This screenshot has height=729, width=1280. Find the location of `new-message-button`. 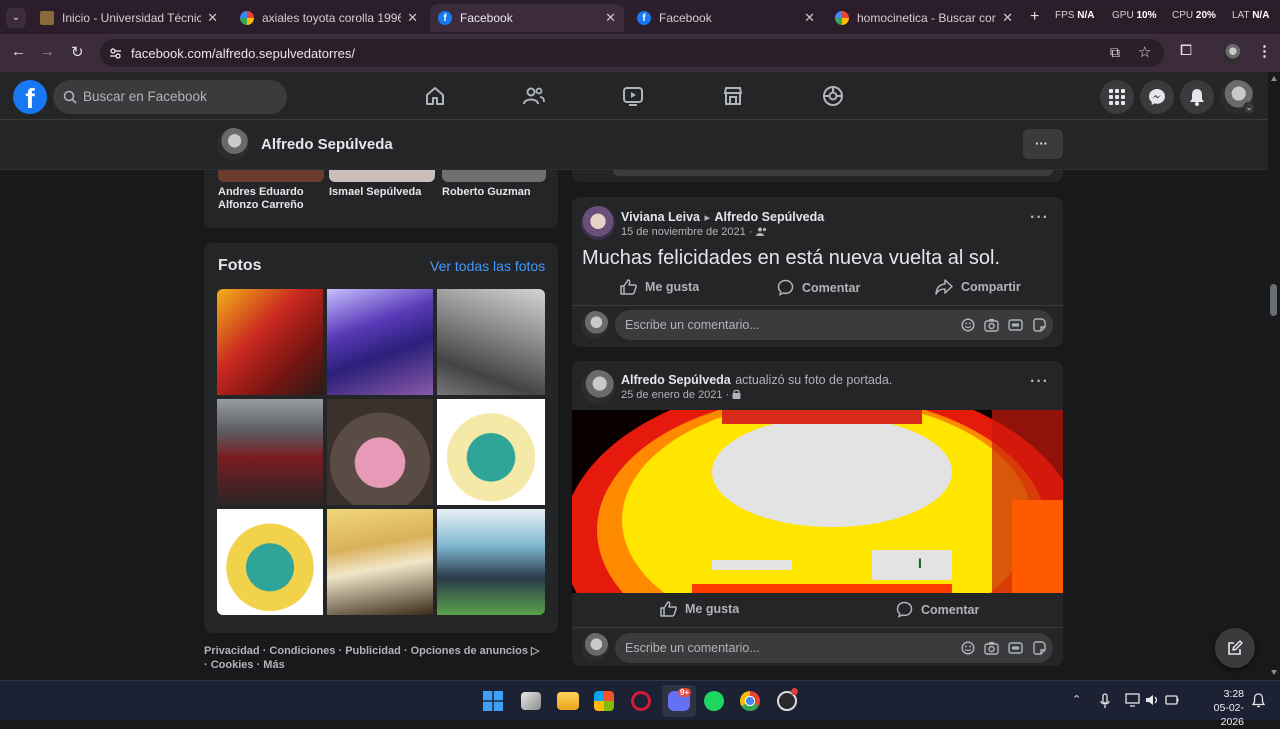

new-message-button is located at coordinates (1235, 648).